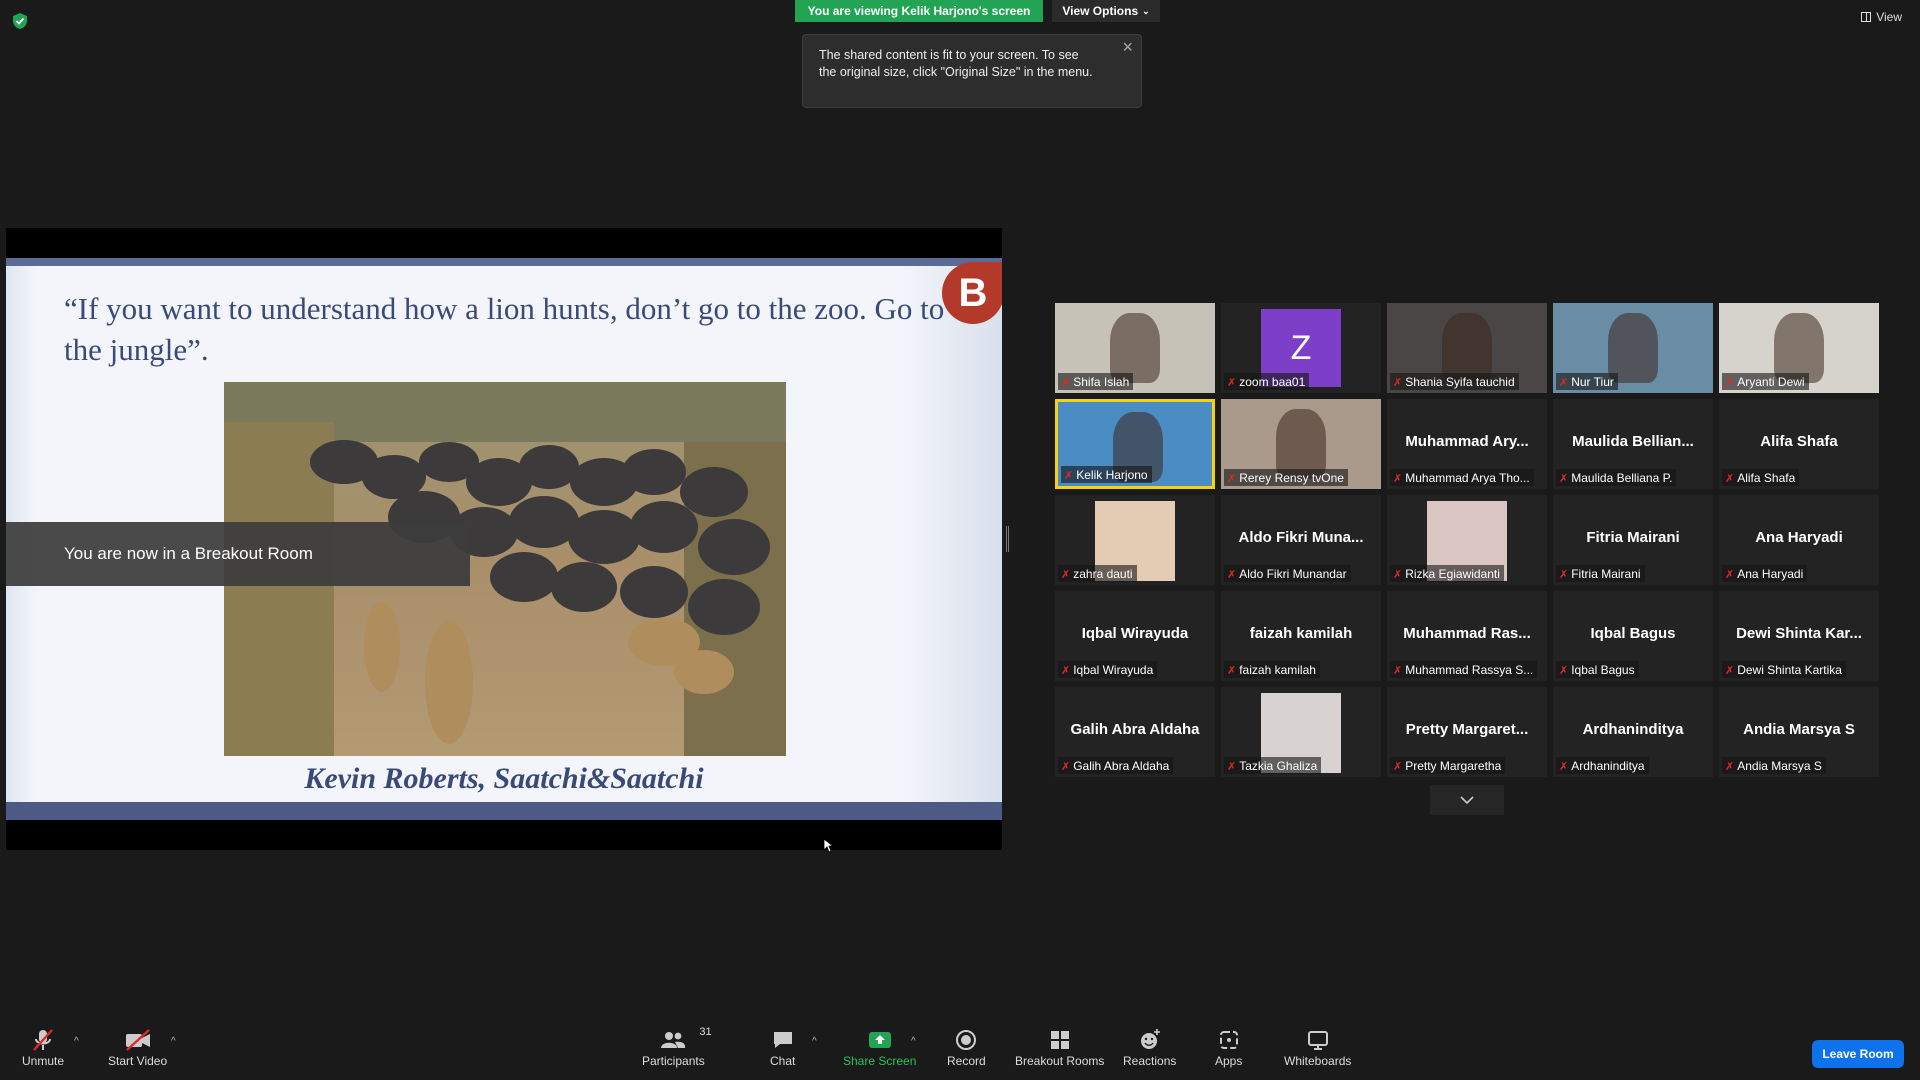 Image resolution: width=1920 pixels, height=1080 pixels. Describe the element at coordinates (1278, 766) in the screenshot. I see `participant-name: Tazkia Ghaliza` at that location.